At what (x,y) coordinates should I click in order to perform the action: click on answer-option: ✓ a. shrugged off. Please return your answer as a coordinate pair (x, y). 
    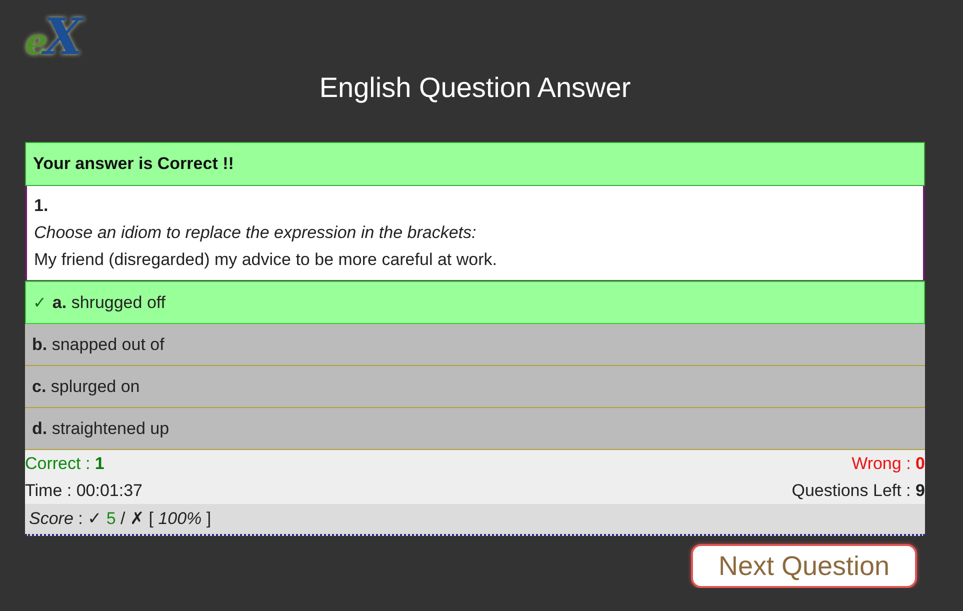
    Looking at the image, I should click on (475, 302).